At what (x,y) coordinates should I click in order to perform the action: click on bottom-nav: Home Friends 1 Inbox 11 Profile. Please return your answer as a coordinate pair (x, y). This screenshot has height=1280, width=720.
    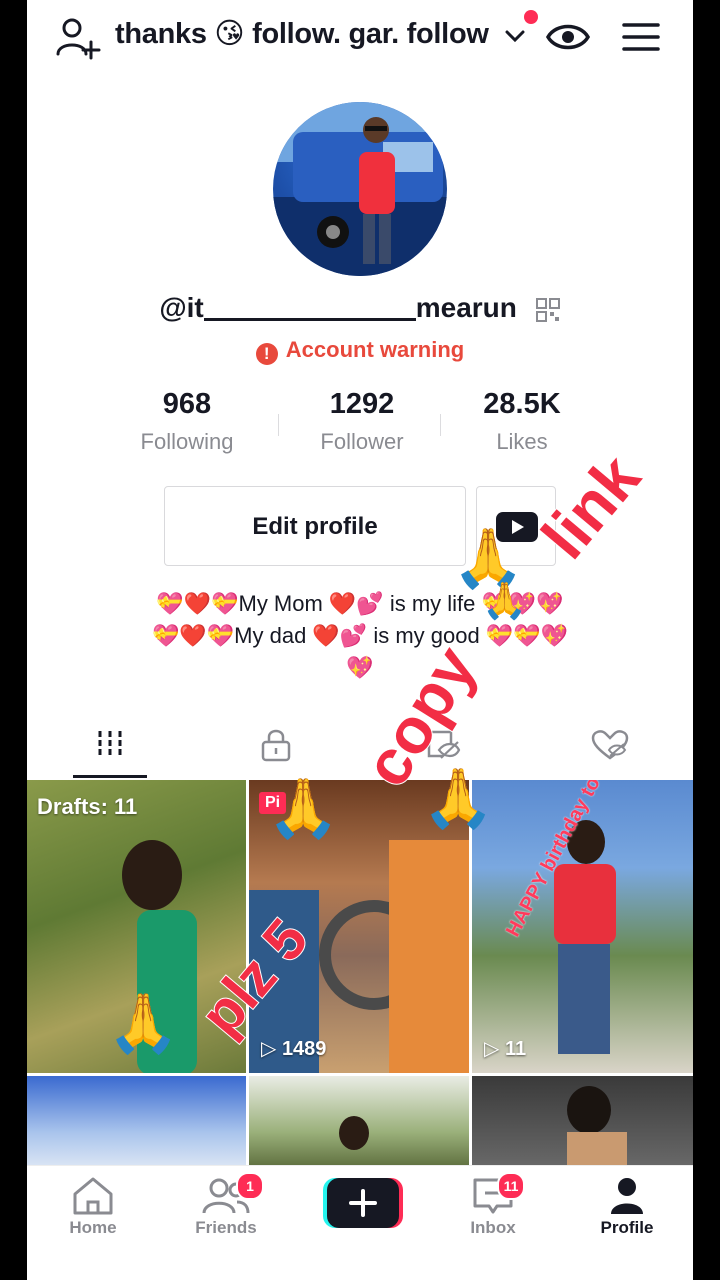
    Looking at the image, I should click on (360, 1222).